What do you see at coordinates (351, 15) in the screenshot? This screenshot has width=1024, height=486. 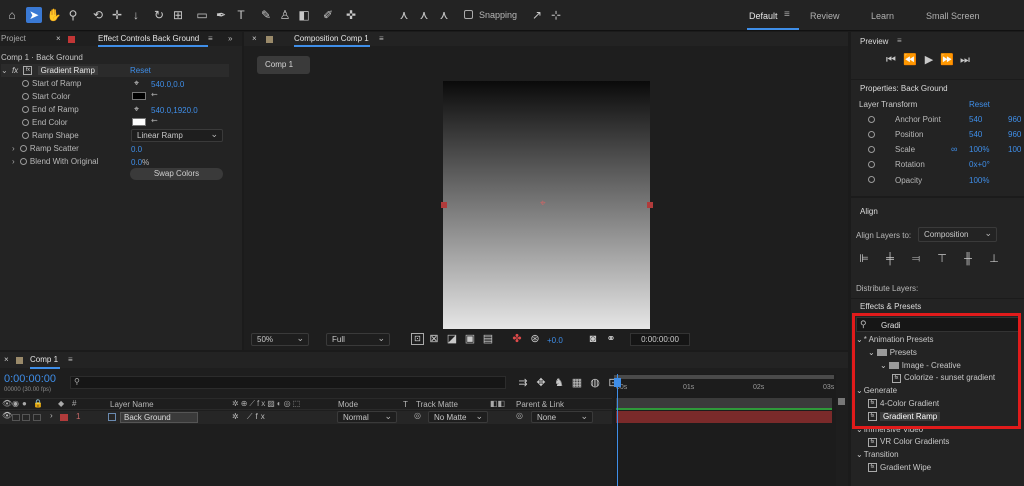 I see `puppet-pin-icon: ✜` at bounding box center [351, 15].